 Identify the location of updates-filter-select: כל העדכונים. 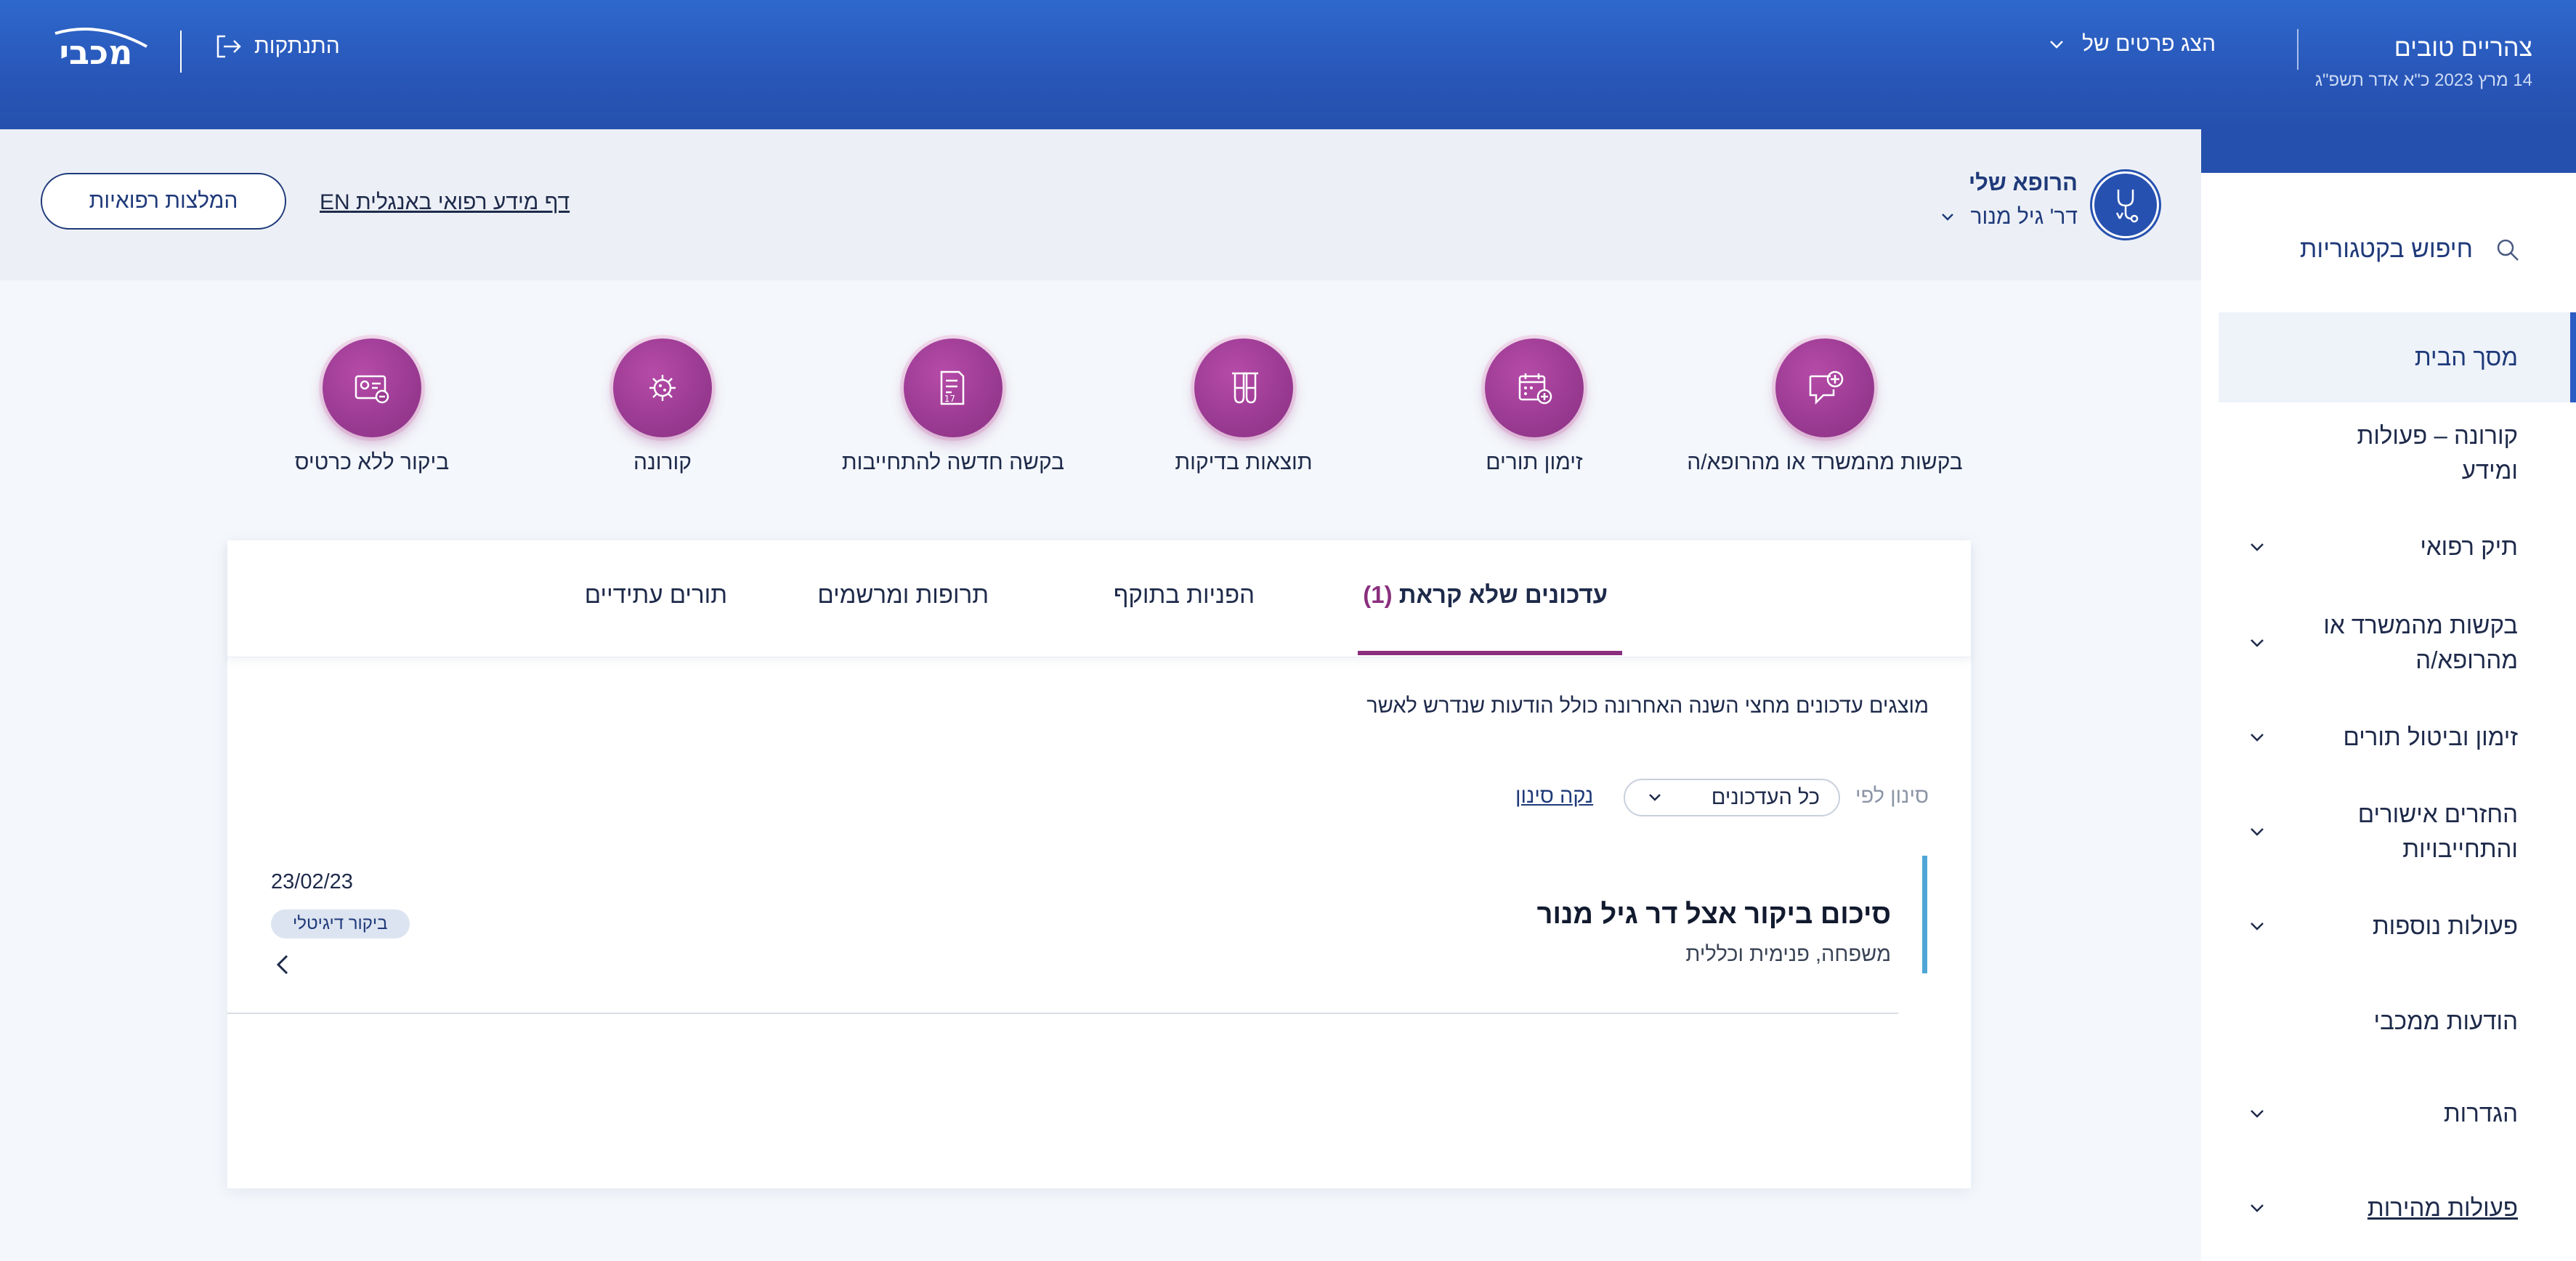
(1732, 797).